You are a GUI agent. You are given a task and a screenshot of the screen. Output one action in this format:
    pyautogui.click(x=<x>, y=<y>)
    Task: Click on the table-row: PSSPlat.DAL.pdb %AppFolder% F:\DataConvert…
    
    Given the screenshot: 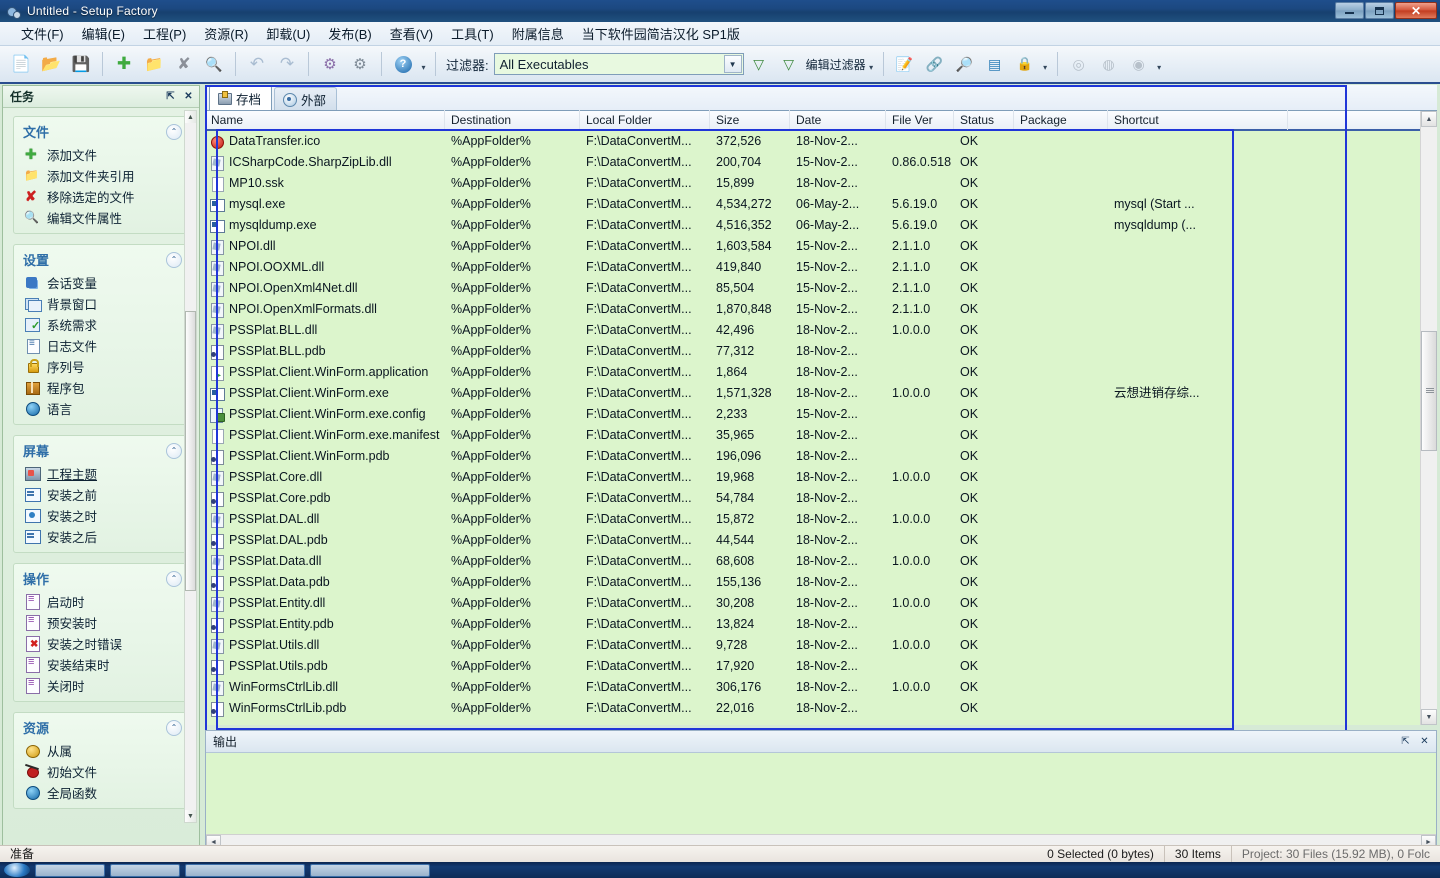 What is the action you would take?
    pyautogui.click(x=812, y=540)
    